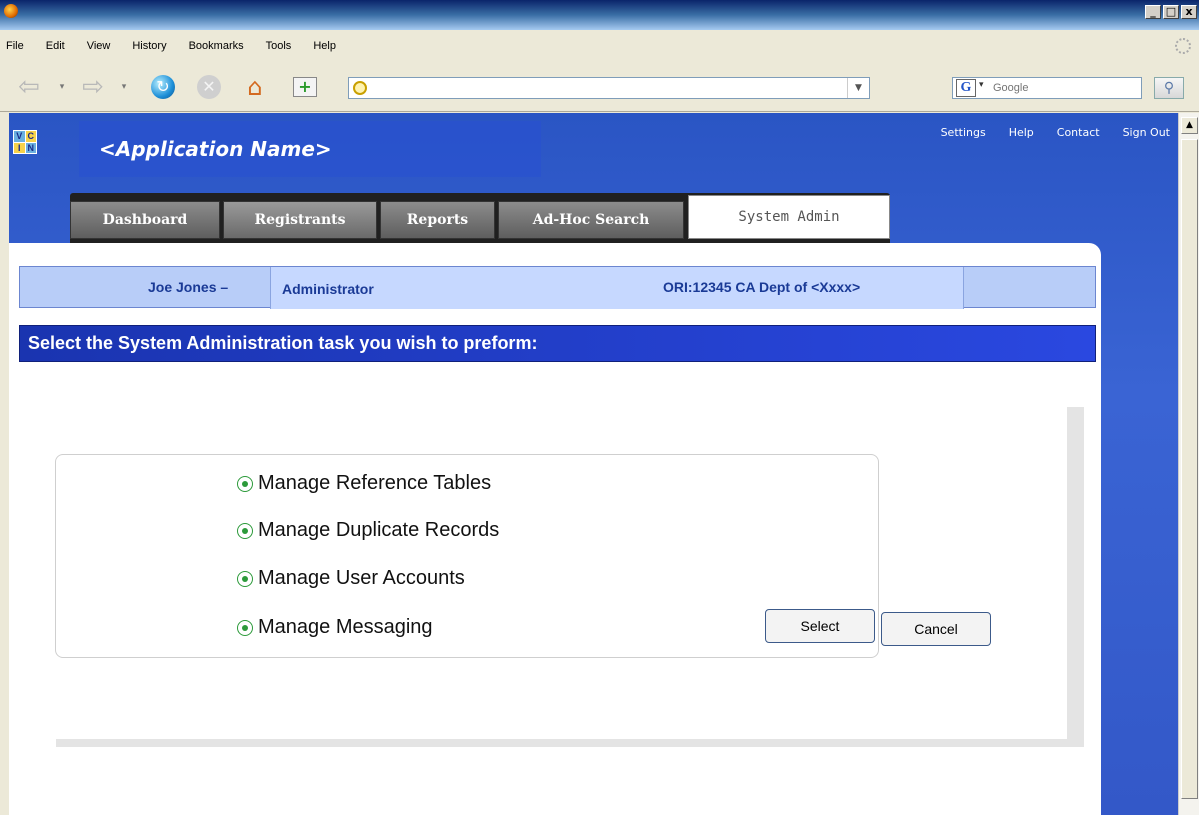  I want to click on firefox-icon, so click(11, 11).